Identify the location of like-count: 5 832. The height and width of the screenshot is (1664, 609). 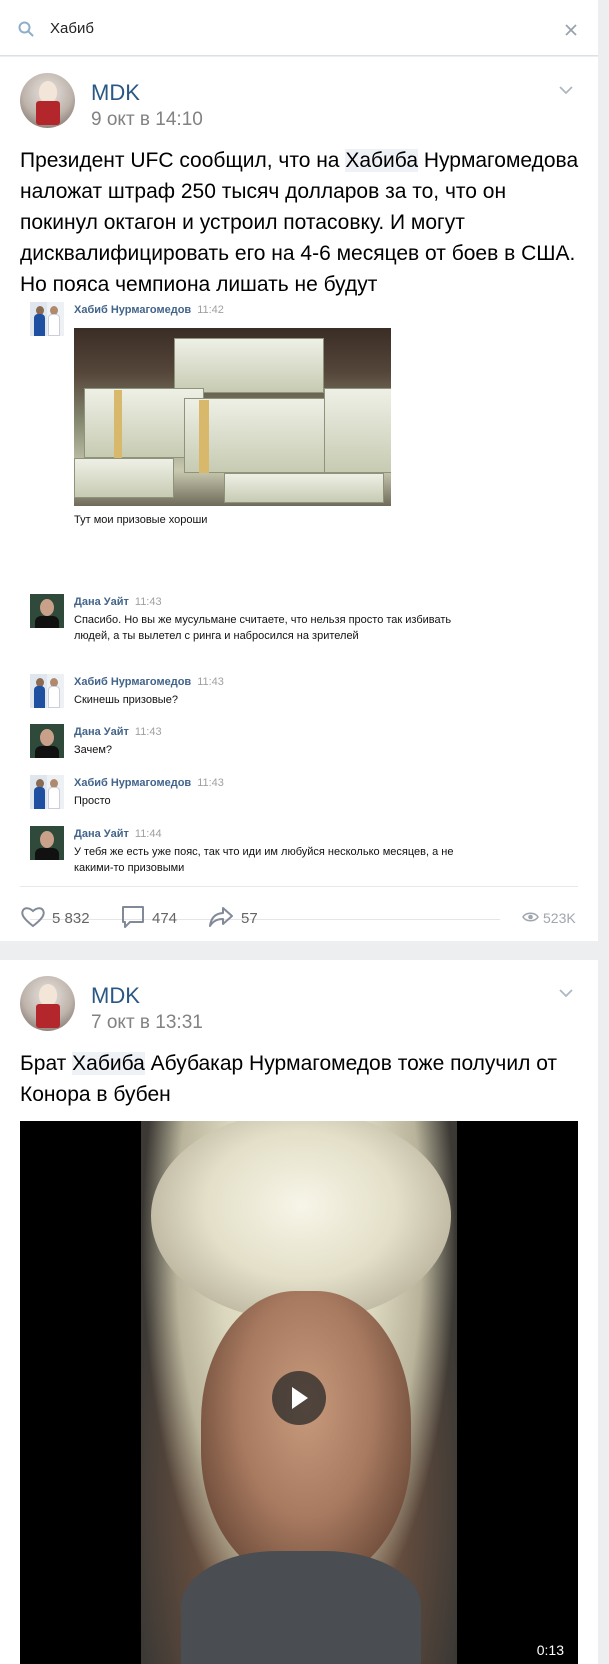
(71, 918).